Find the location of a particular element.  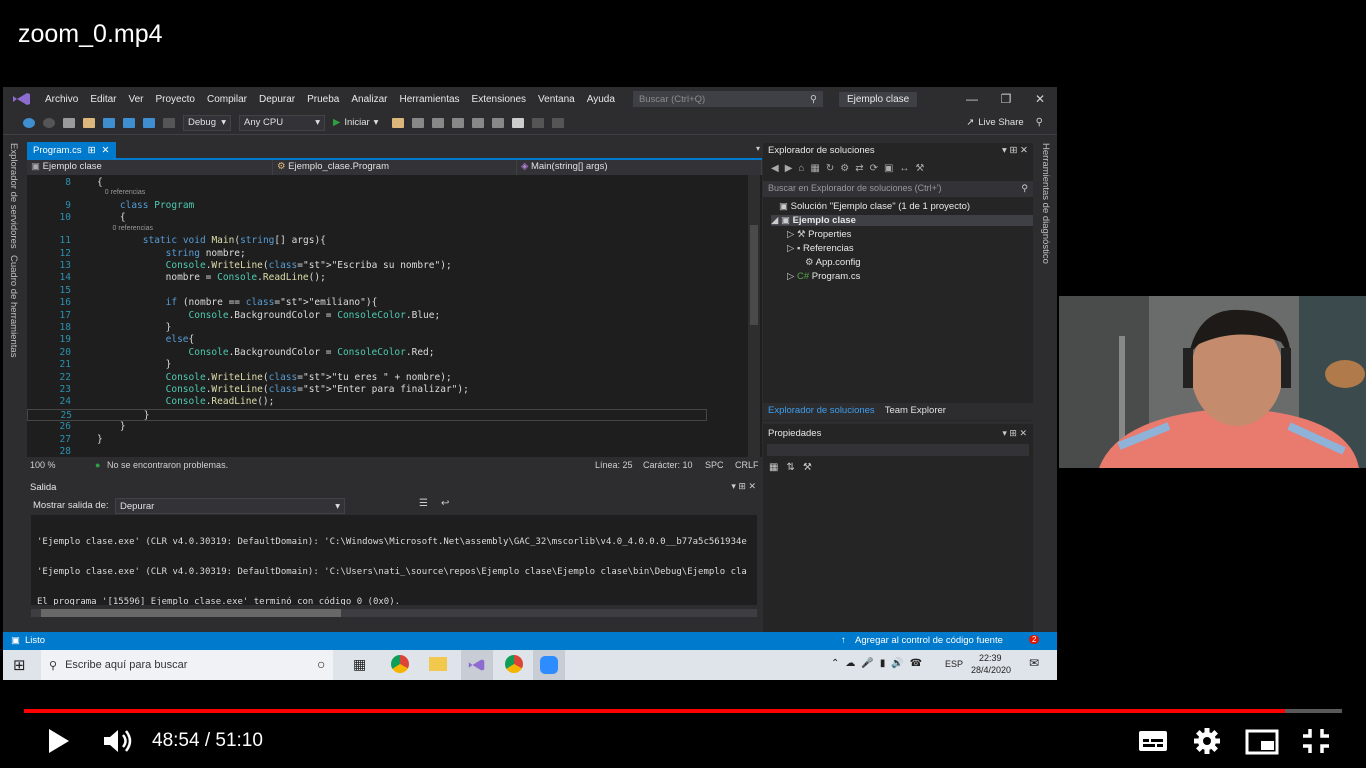

browse-icon is located at coordinates (398, 122).